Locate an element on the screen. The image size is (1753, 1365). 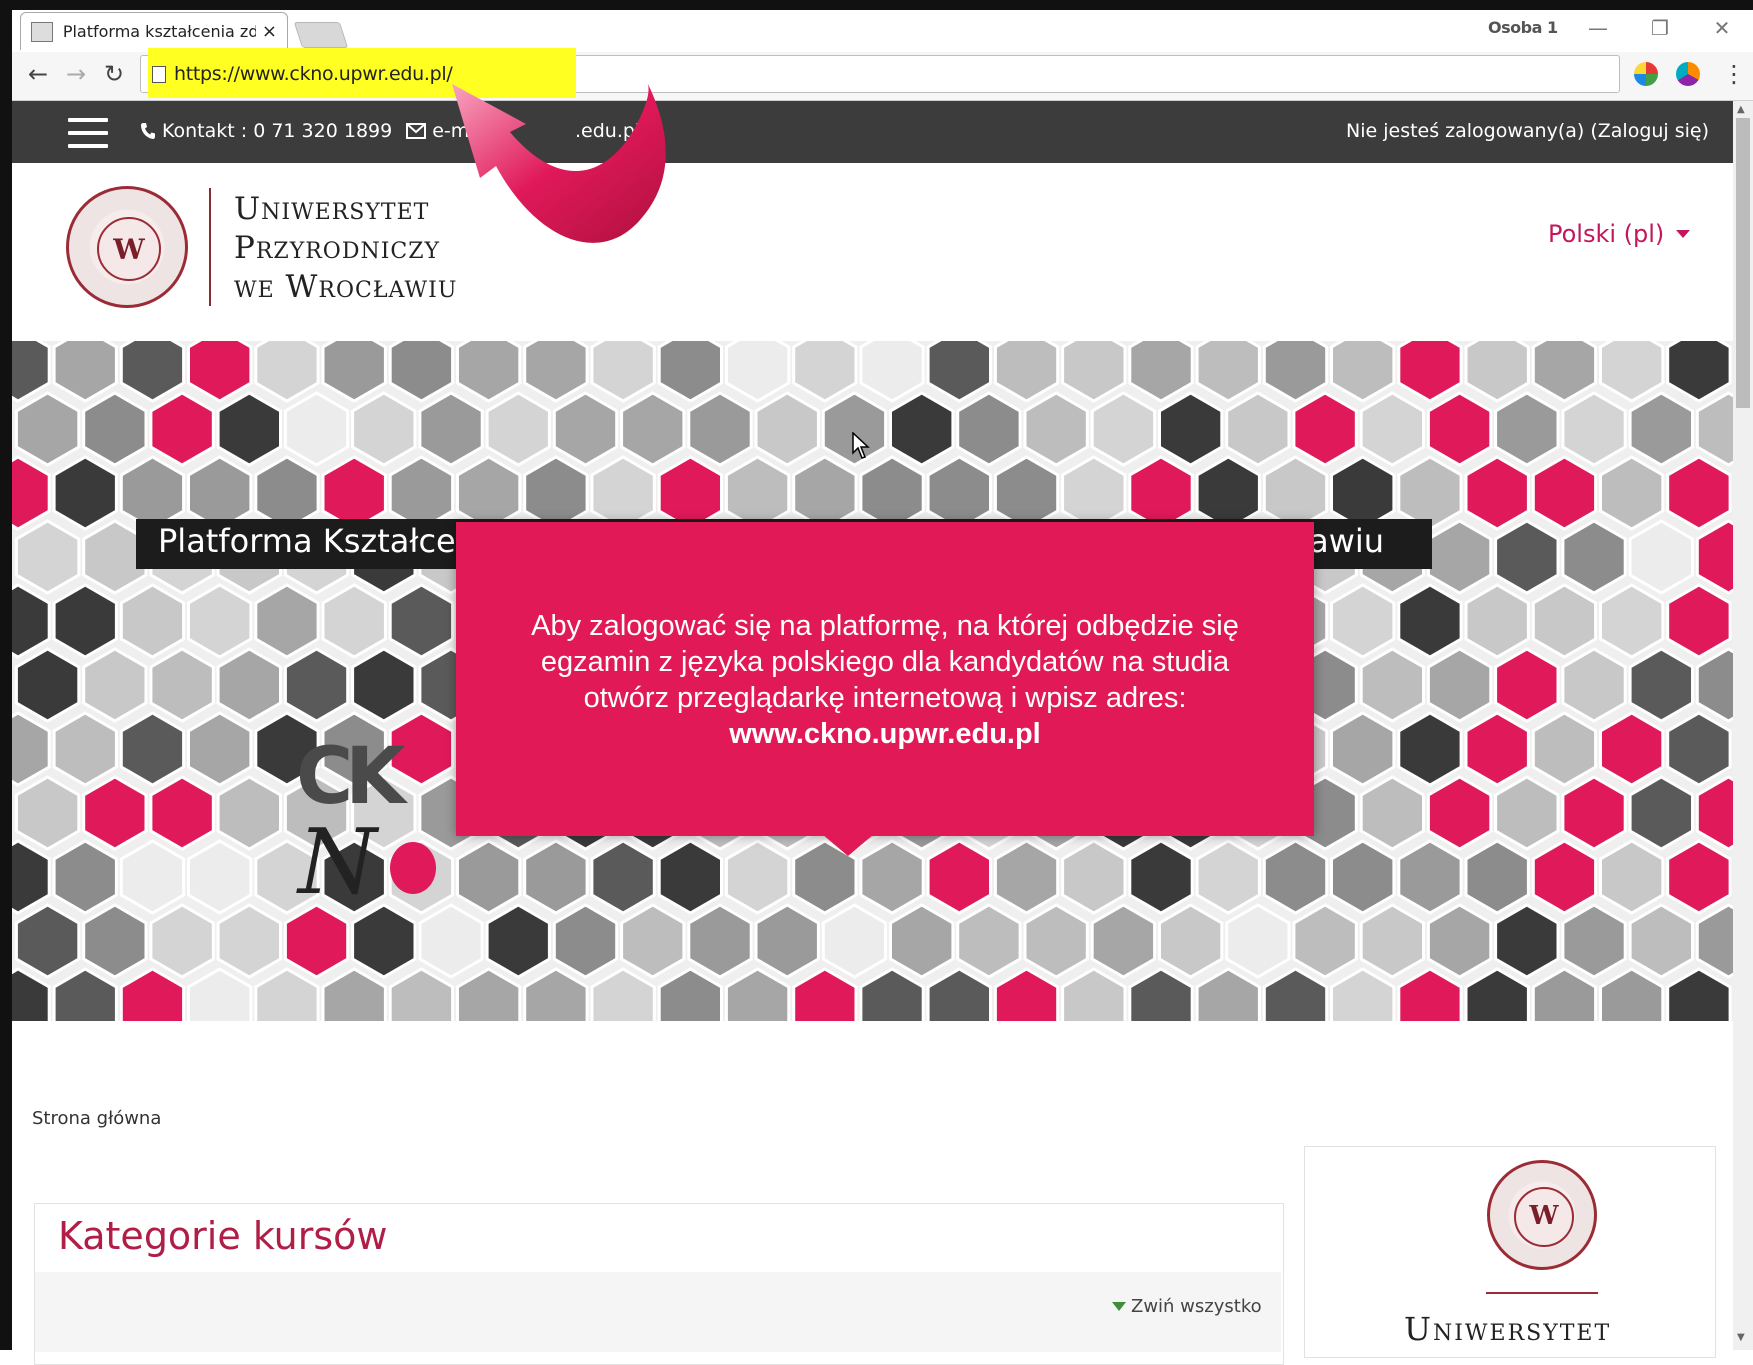
university-seal-logo: W is located at coordinates (127, 247).